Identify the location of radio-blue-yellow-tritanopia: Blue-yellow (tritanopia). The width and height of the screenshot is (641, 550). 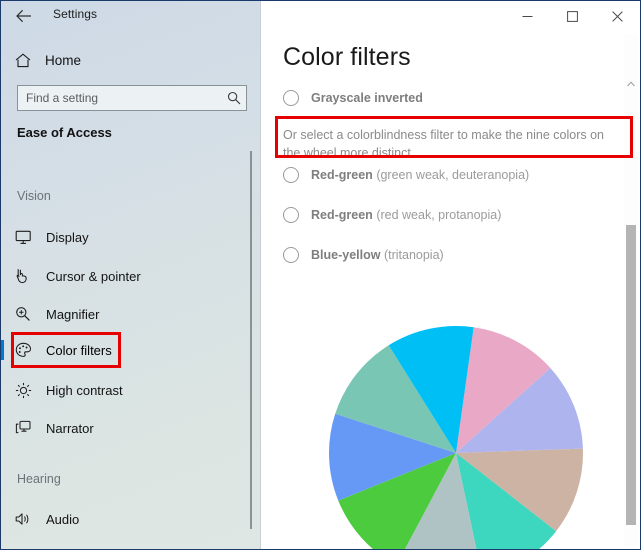
(363, 255).